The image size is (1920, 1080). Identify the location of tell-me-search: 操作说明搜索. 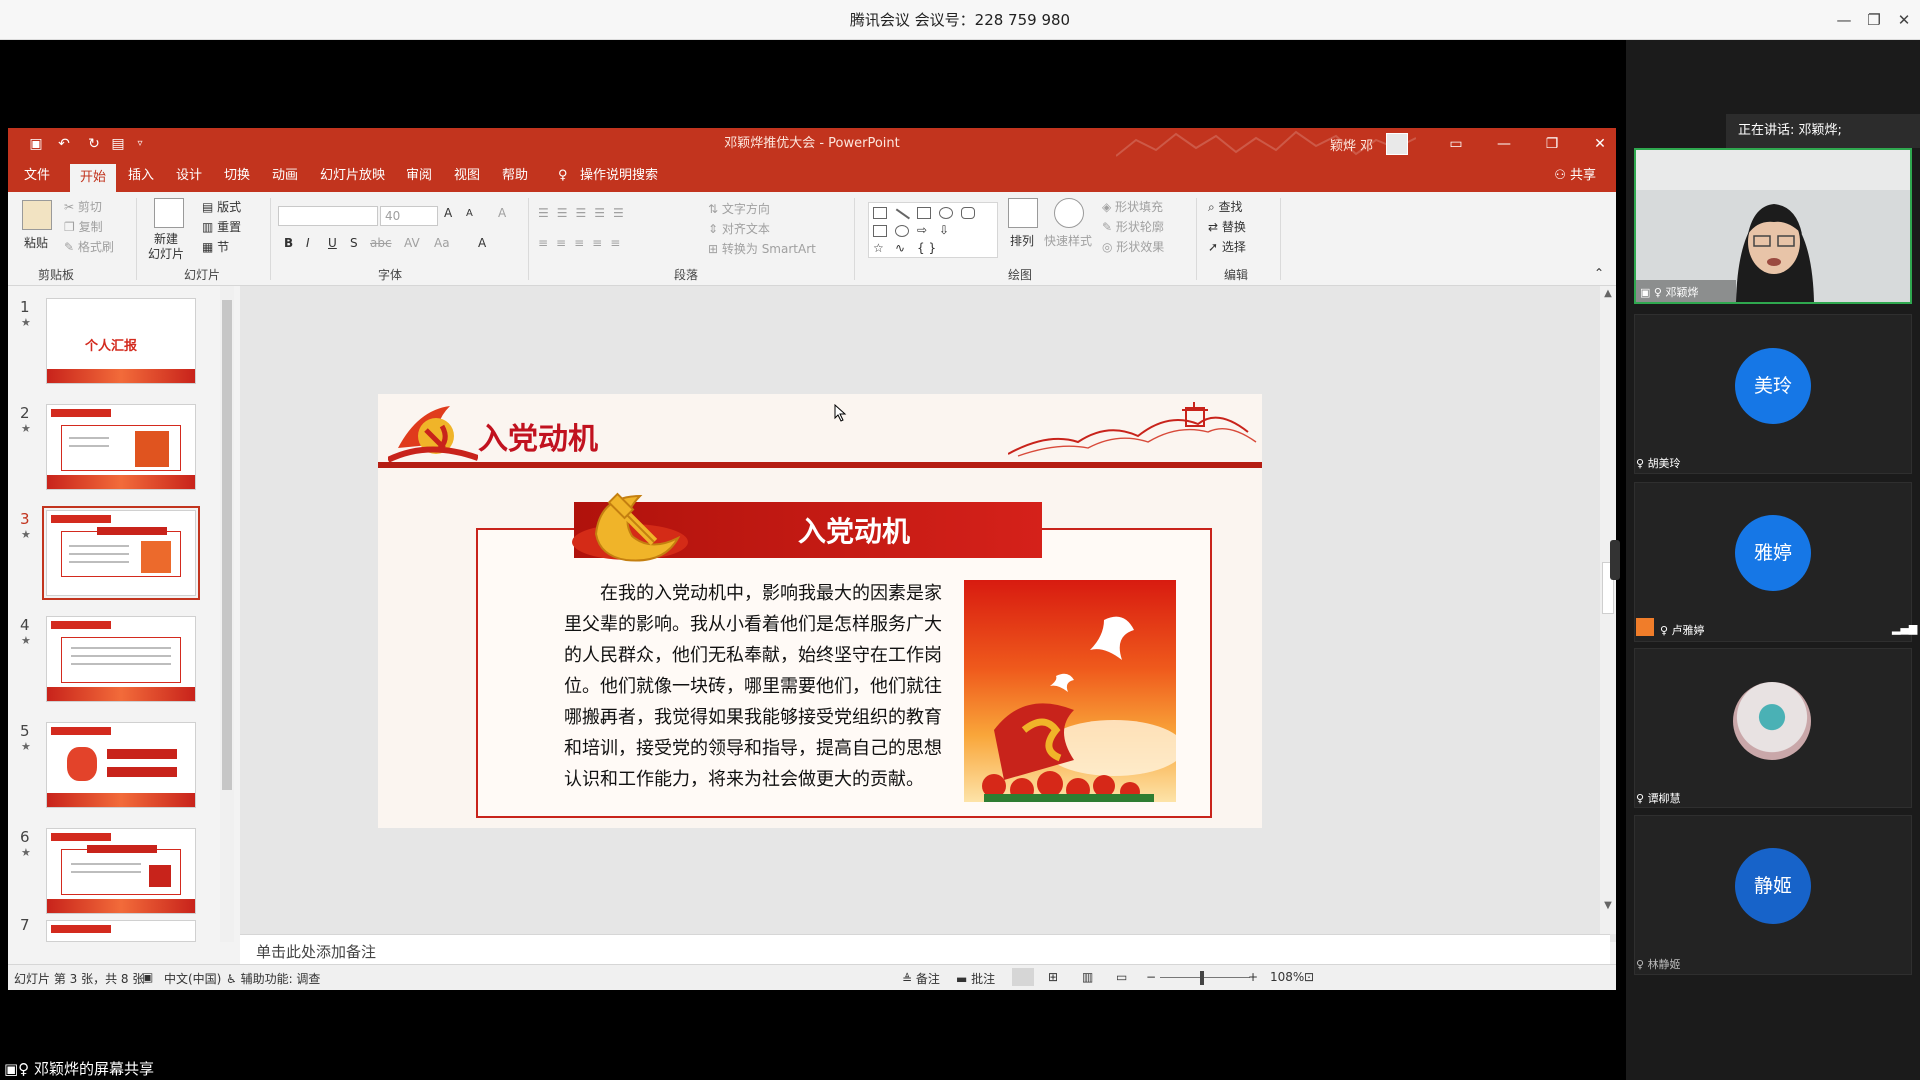
(619, 176).